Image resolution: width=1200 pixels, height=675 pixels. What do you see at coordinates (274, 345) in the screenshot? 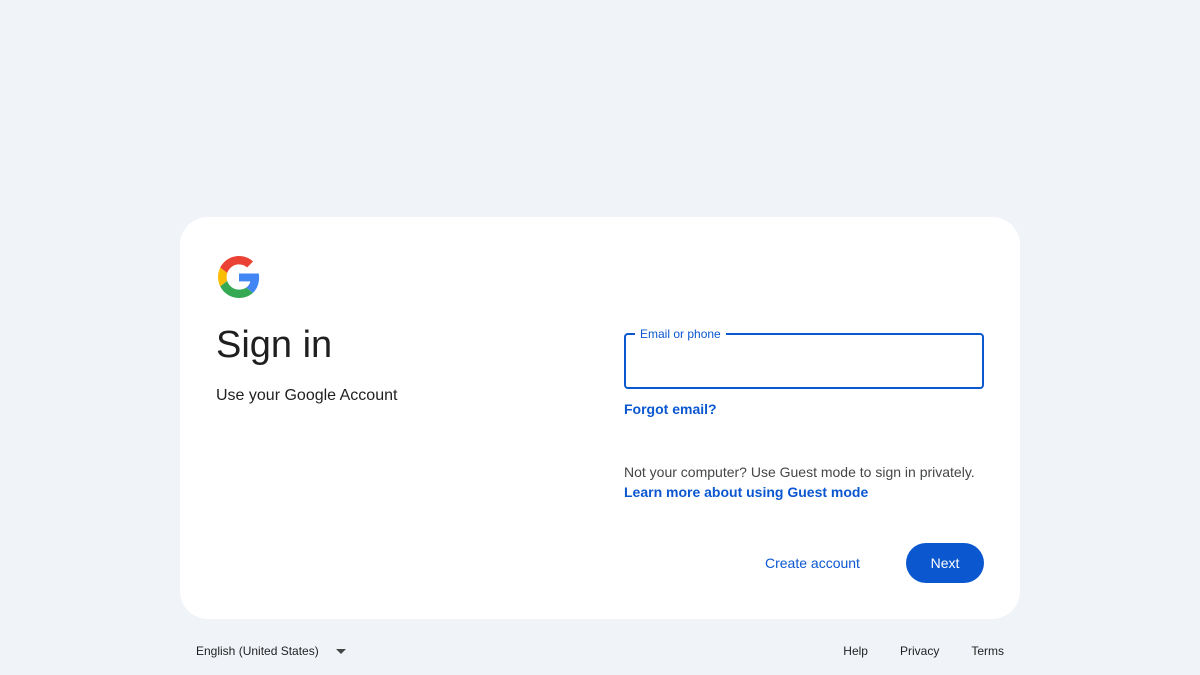
I see `page-title: Sign in` at bounding box center [274, 345].